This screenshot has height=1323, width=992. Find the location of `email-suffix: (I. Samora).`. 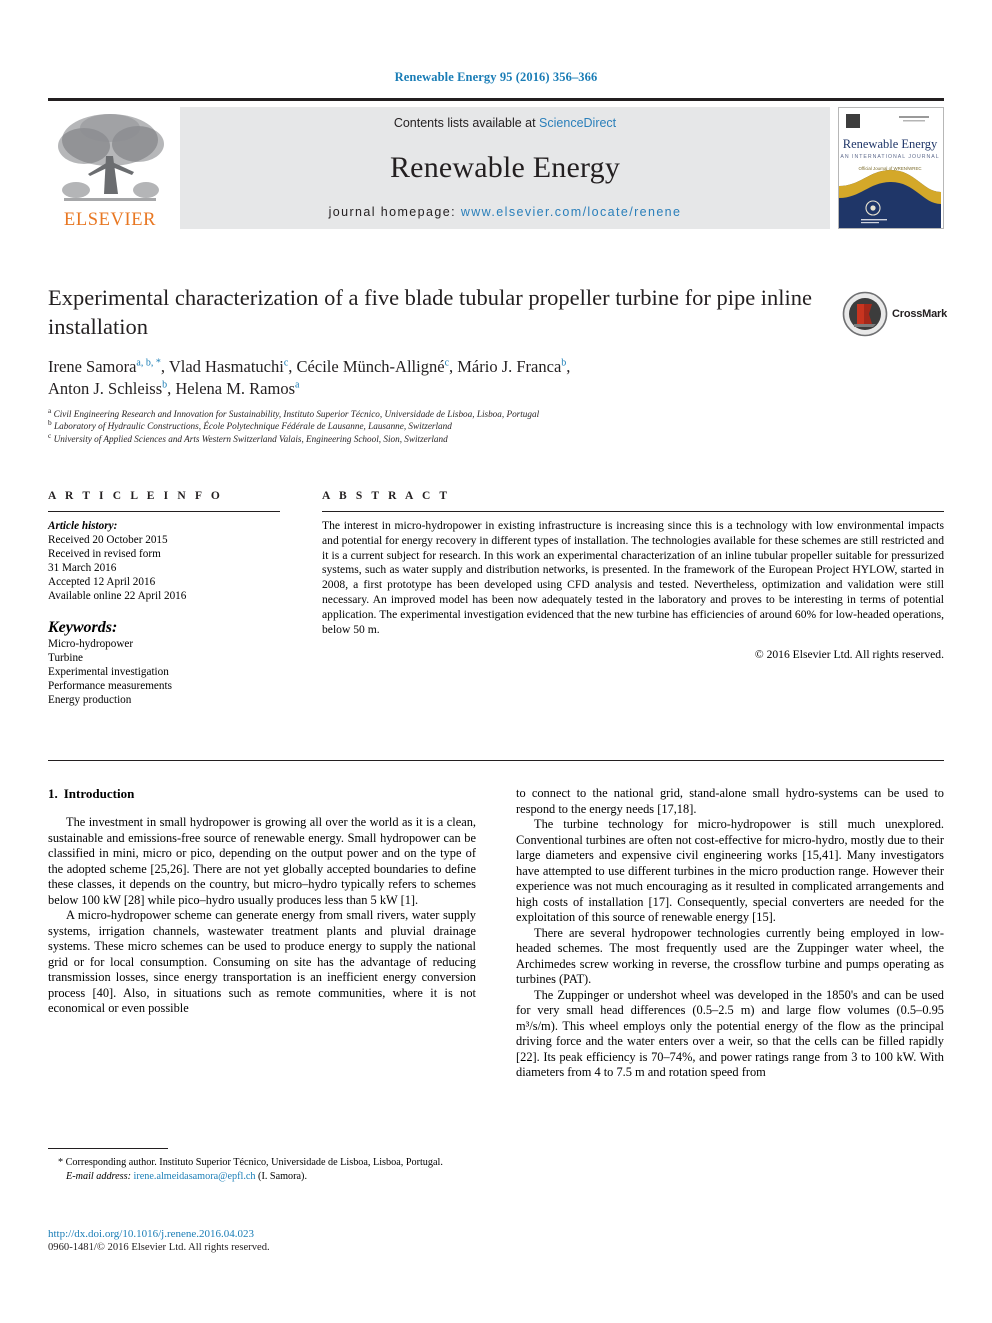

email-suffix: (I. Samora). is located at coordinates (282, 1176).